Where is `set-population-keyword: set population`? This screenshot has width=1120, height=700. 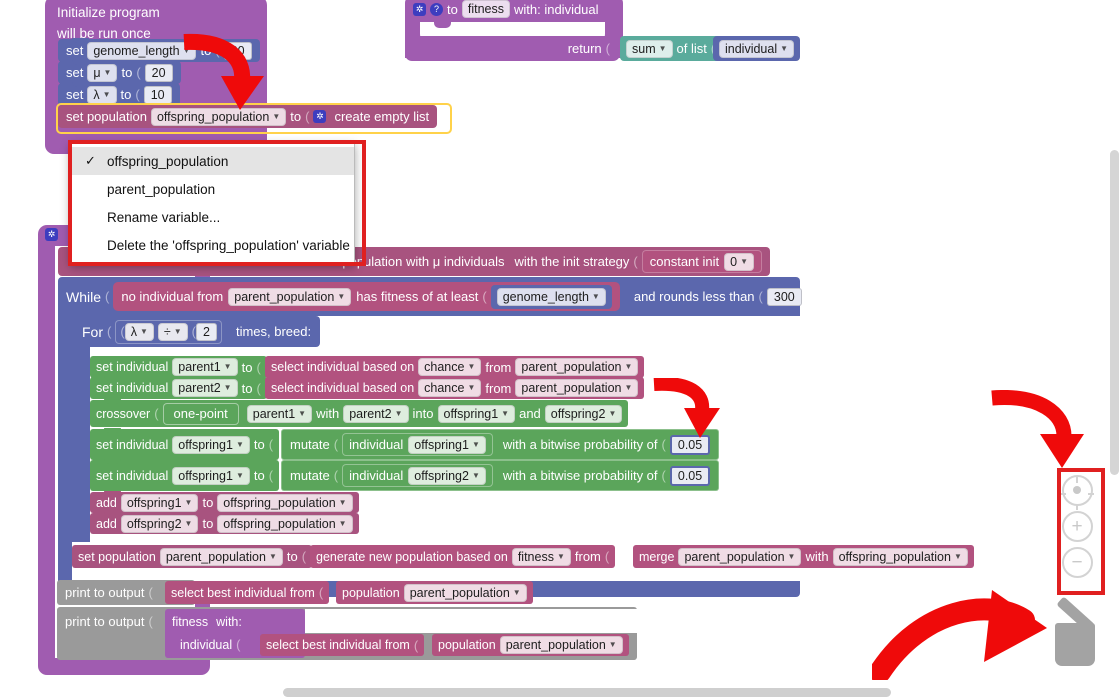
set-population-keyword: set population is located at coordinates (117, 556).